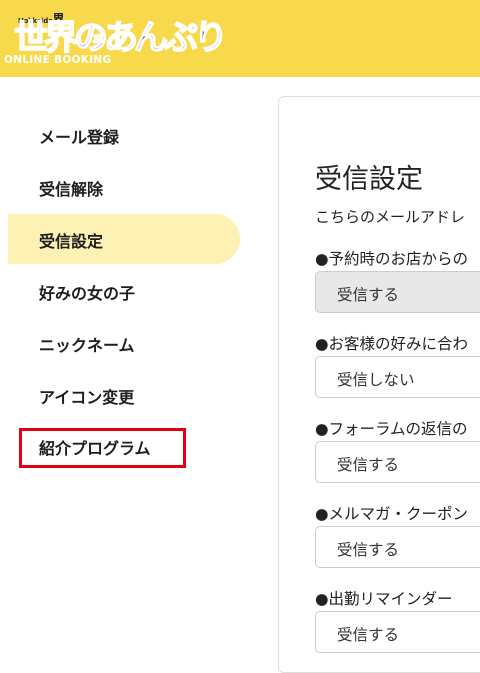 This screenshot has height=673, width=480. I want to click on sidebar-item-label: 受信解除, so click(71, 189).